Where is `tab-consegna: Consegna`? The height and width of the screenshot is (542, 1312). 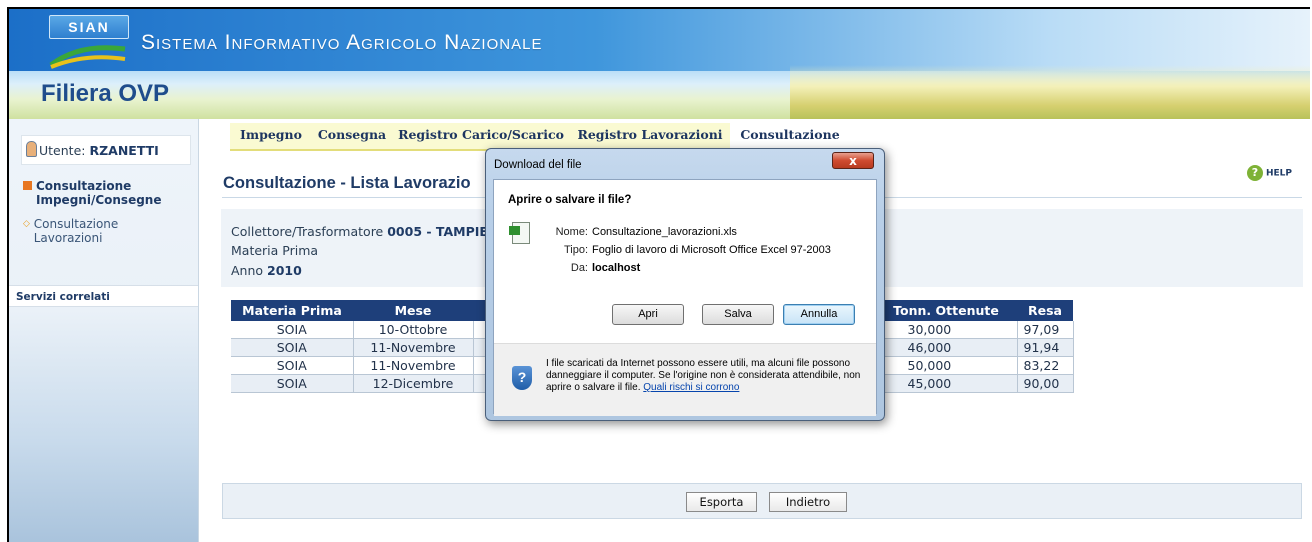 tab-consegna: Consegna is located at coordinates (352, 137).